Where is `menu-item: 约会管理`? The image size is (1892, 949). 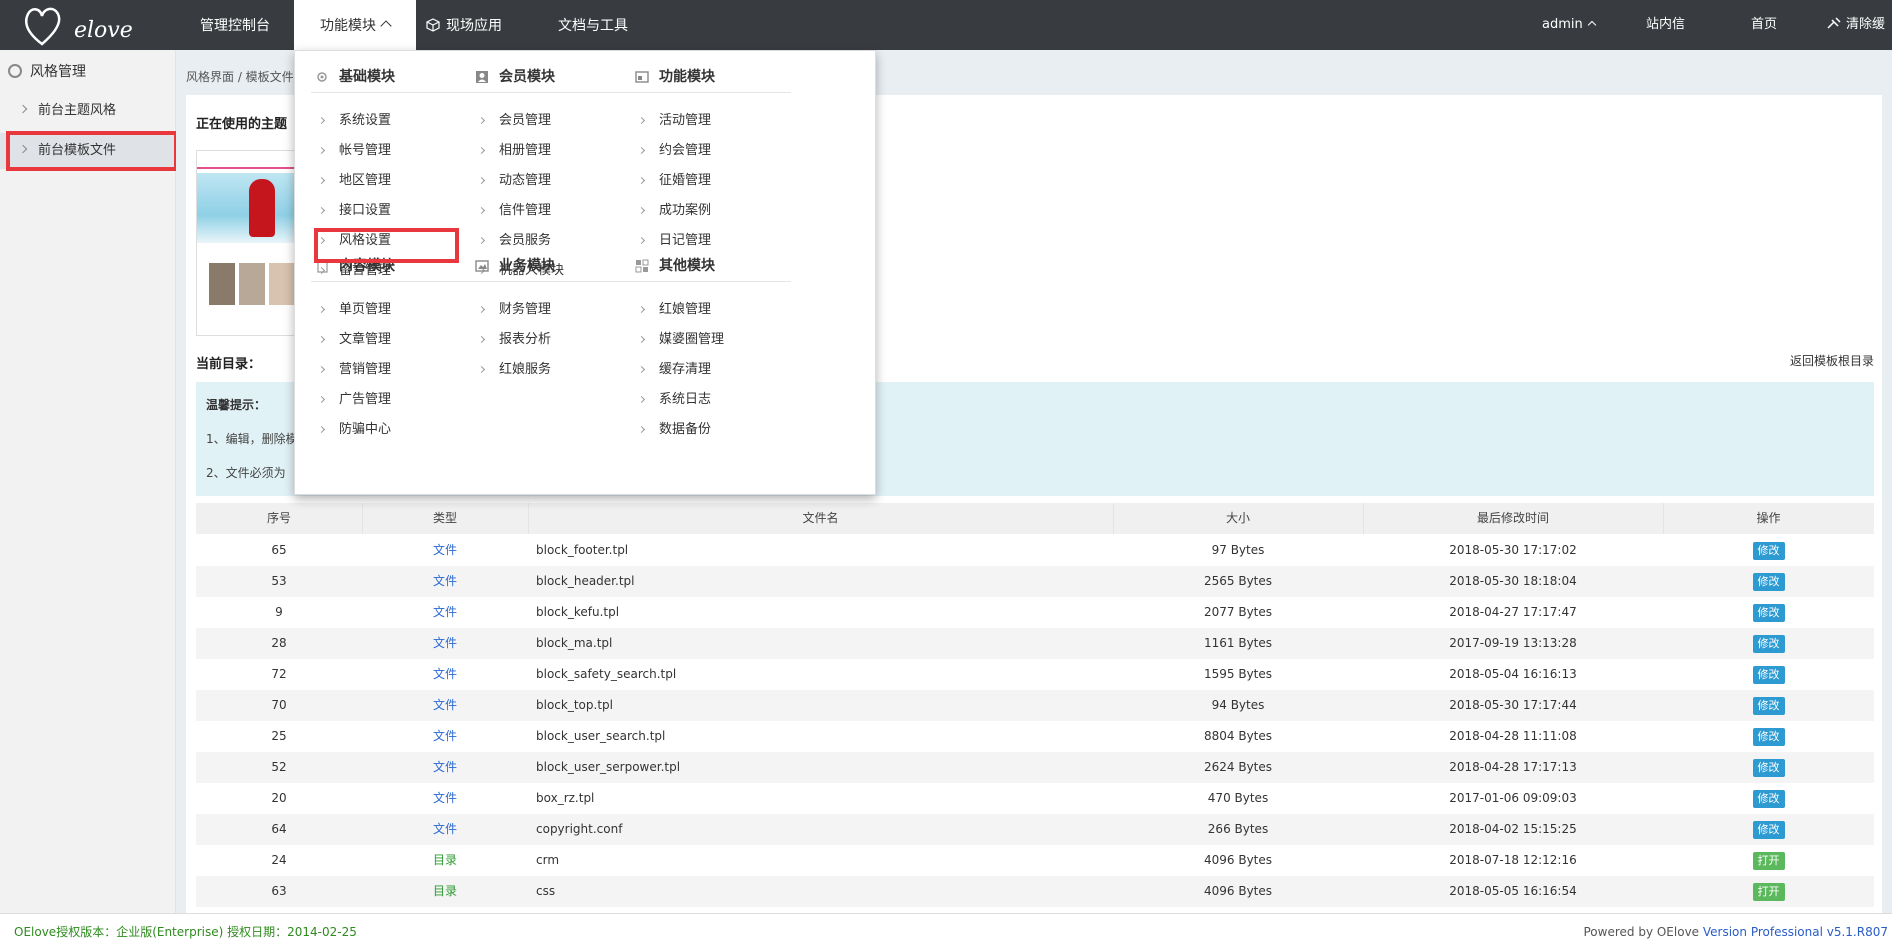
menu-item: 约会管理 is located at coordinates (711, 151).